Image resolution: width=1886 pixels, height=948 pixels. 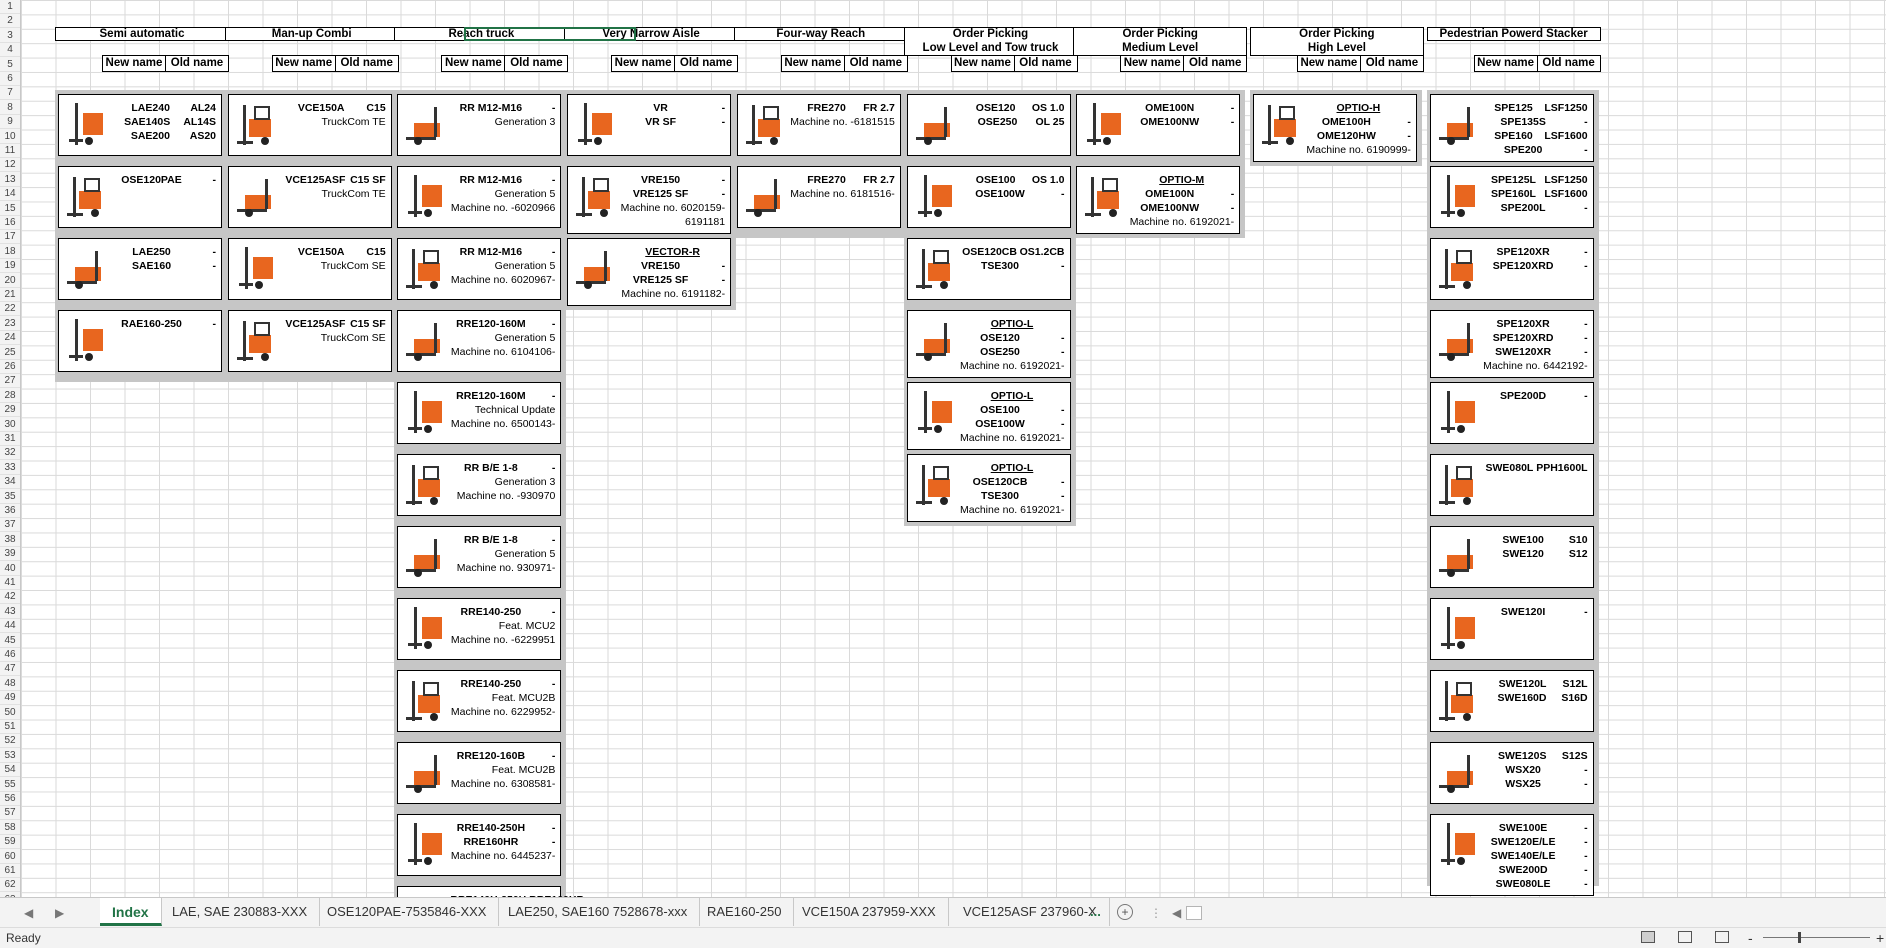 I want to click on row-header: 10, so click(x=10, y=137).